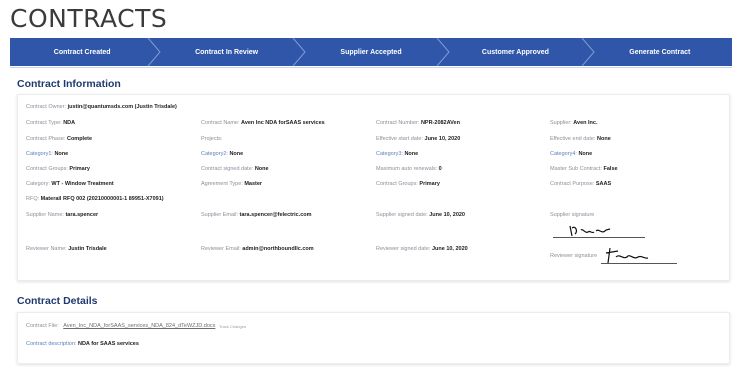  Describe the element at coordinates (581, 184) in the screenshot. I see `contract-purpose-field: Contract Purpose: SAAS` at that location.